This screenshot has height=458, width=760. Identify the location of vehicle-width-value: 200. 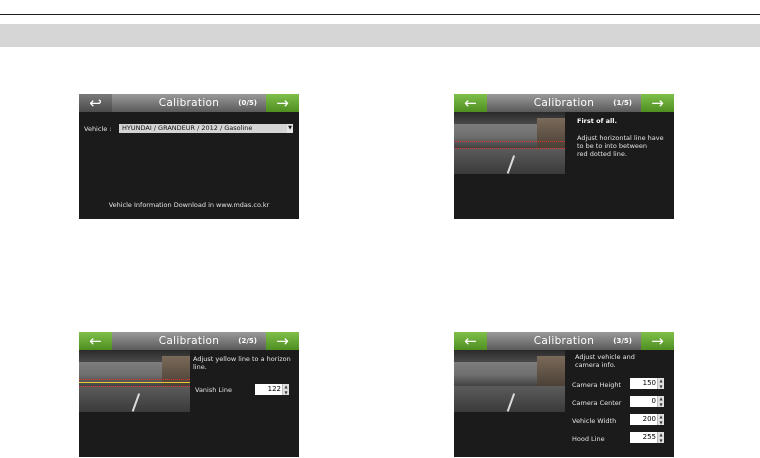
(649, 419).